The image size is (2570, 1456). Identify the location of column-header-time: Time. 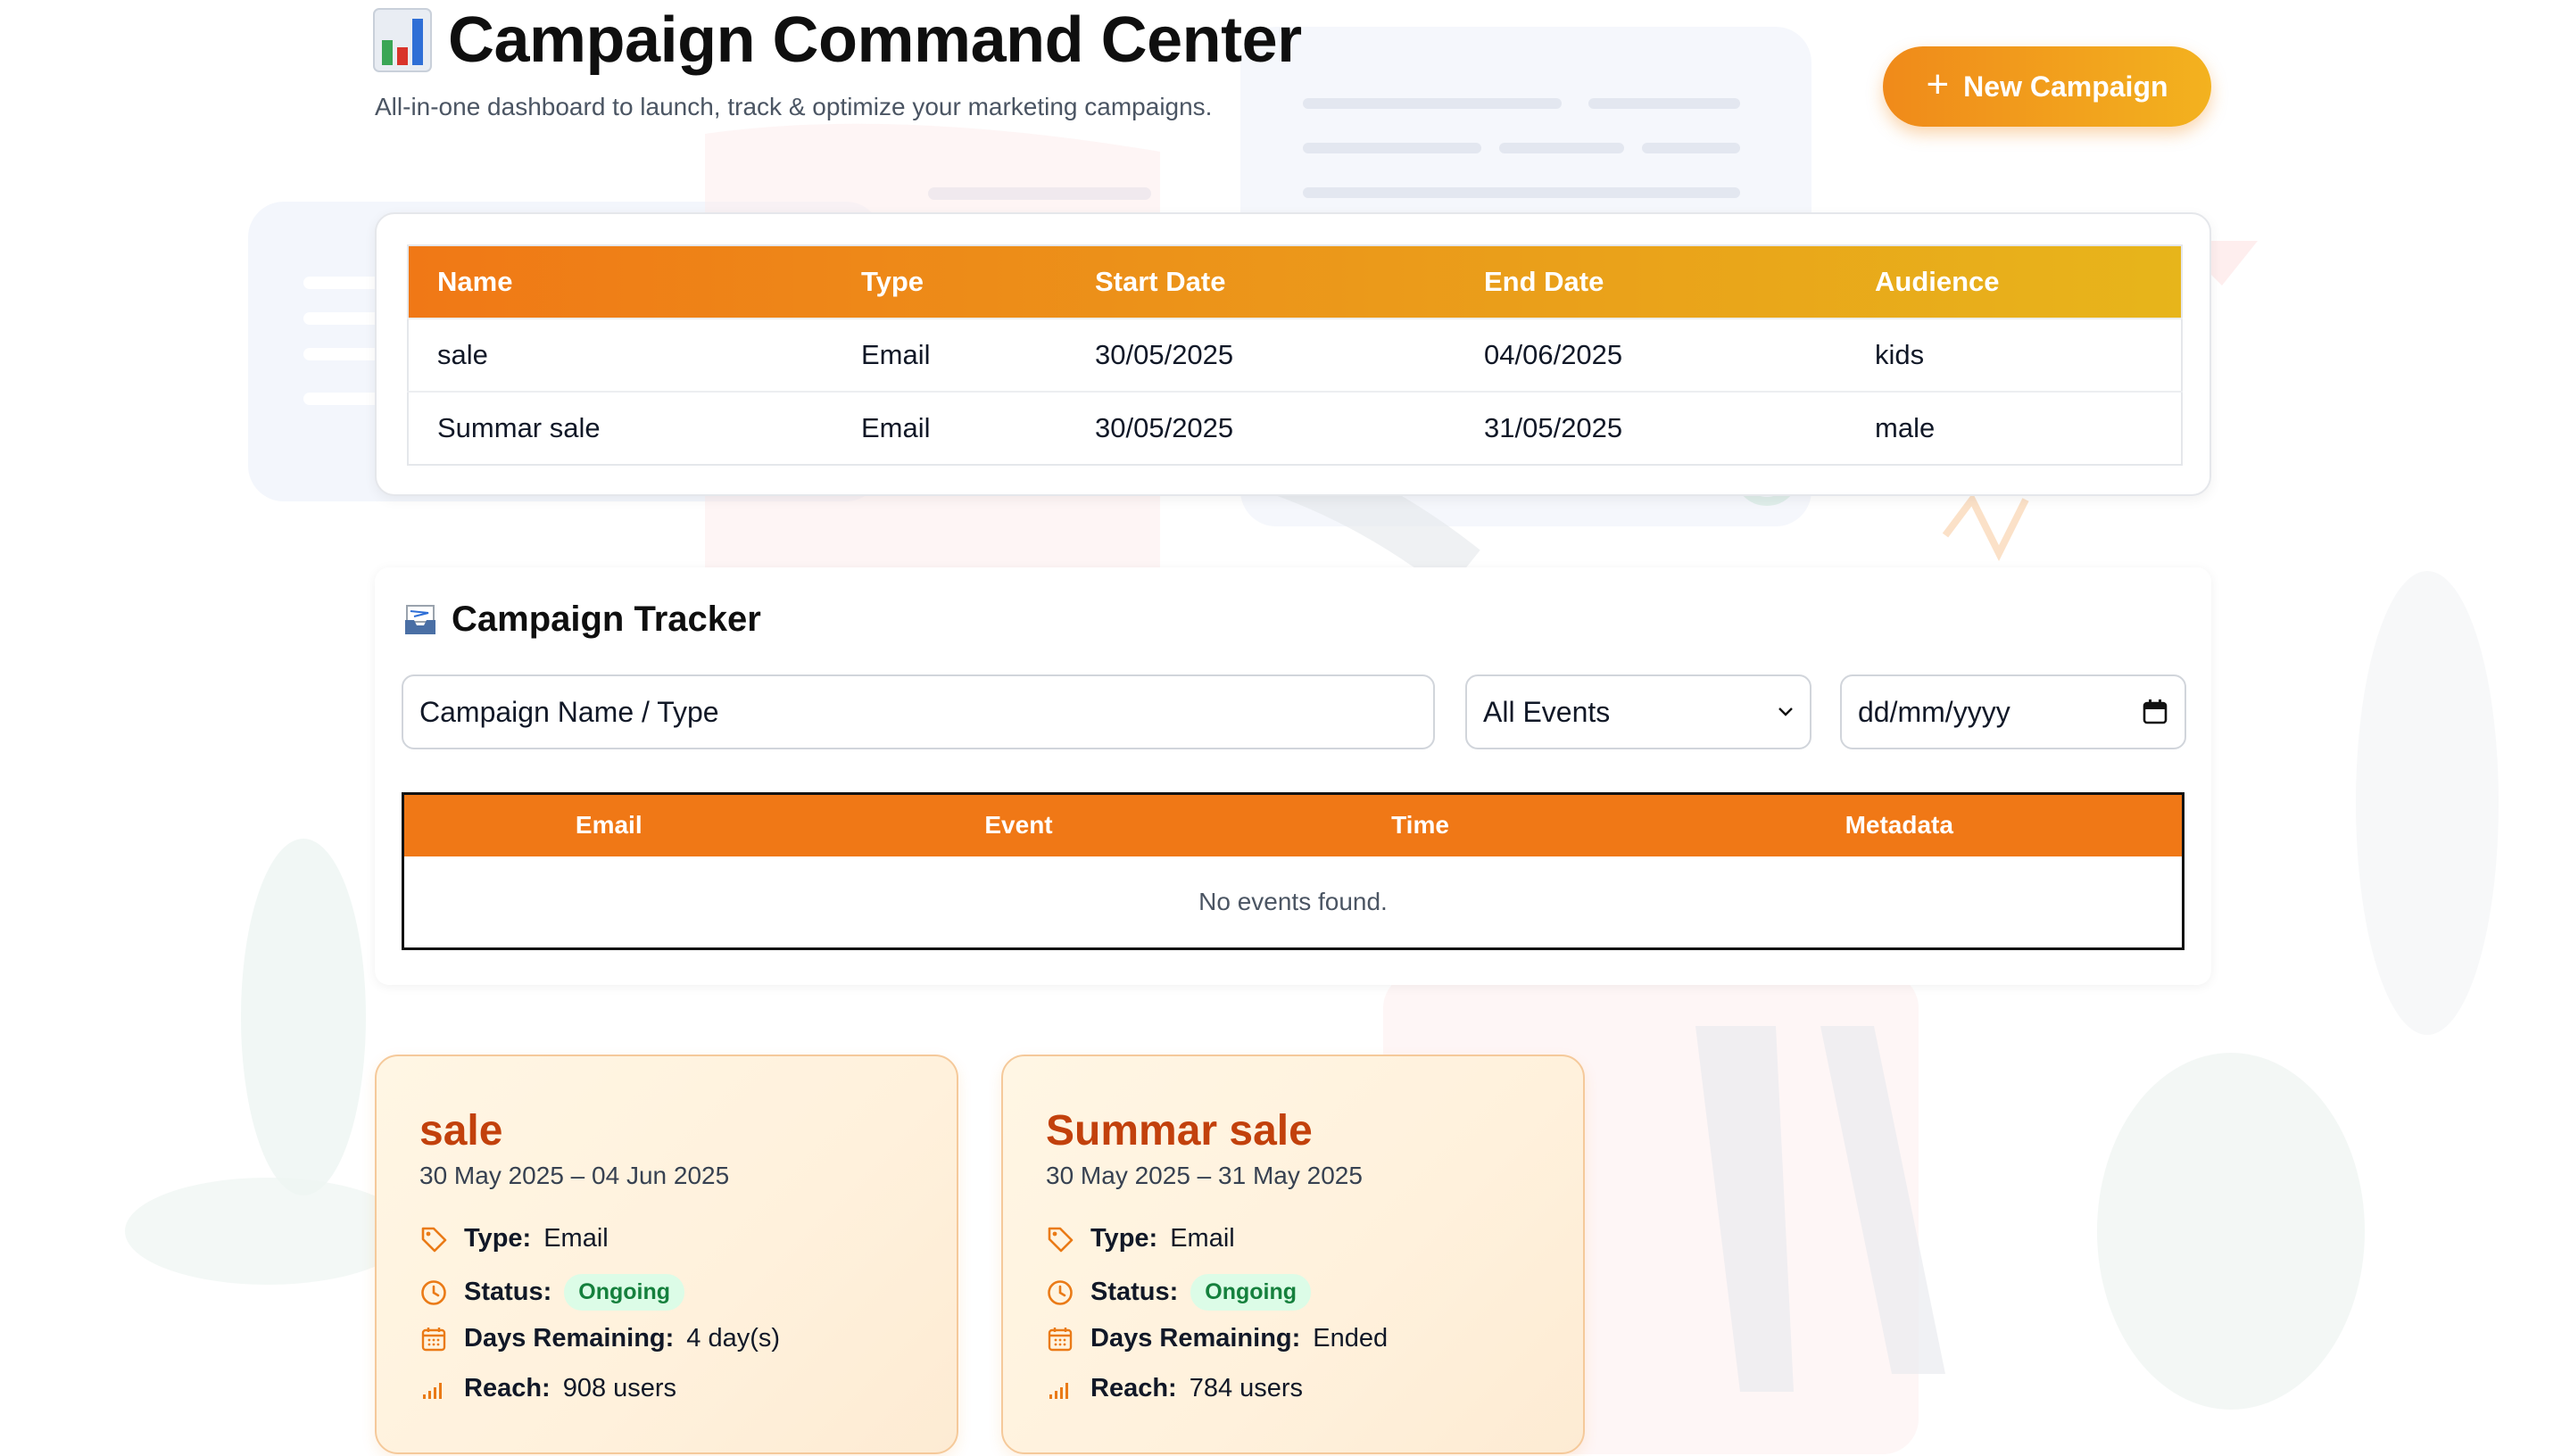
(1420, 824).